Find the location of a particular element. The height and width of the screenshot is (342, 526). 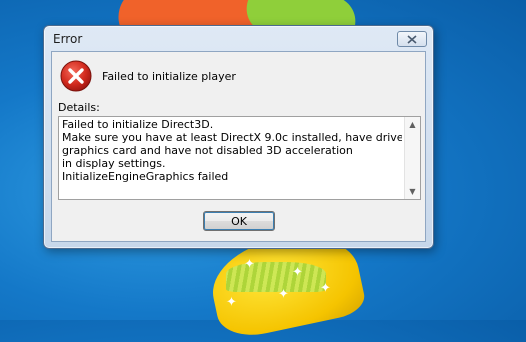

details-label: Details: is located at coordinates (79, 107).